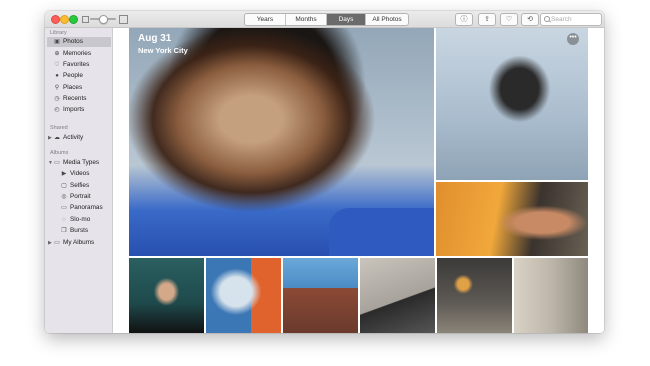  I want to click on sidebar-item-media-types: ▼ ▭ Media Types, so click(79, 163).